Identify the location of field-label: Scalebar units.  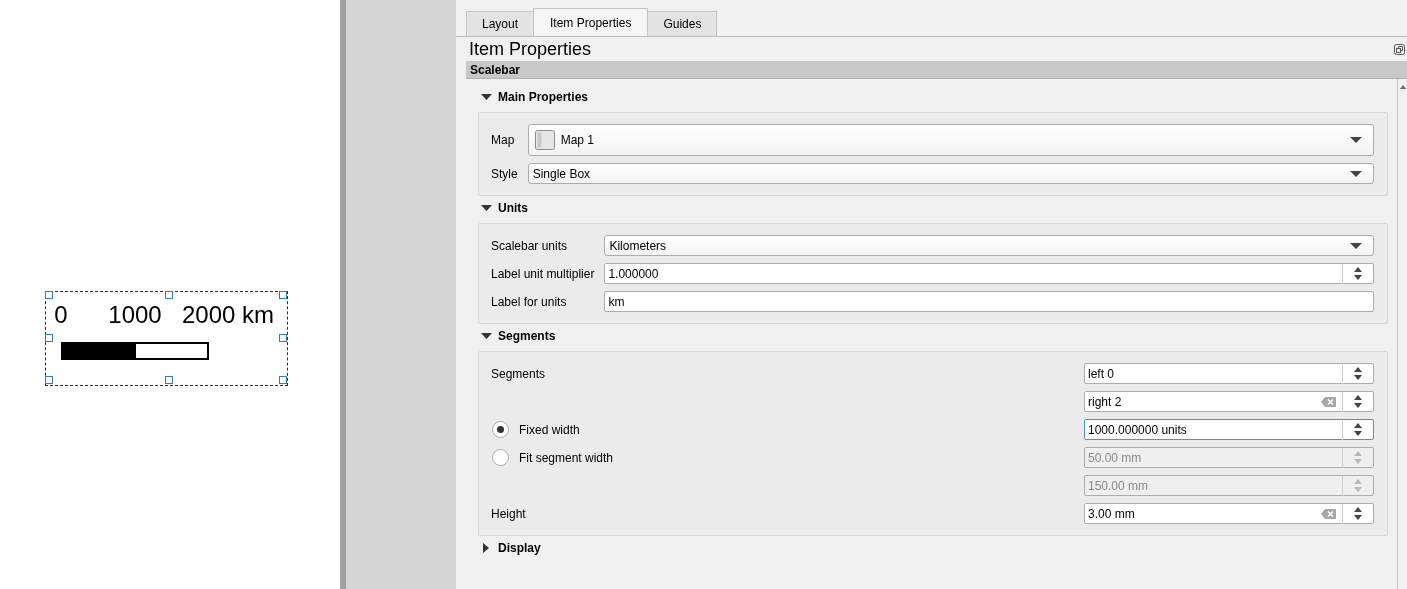
(529, 245).